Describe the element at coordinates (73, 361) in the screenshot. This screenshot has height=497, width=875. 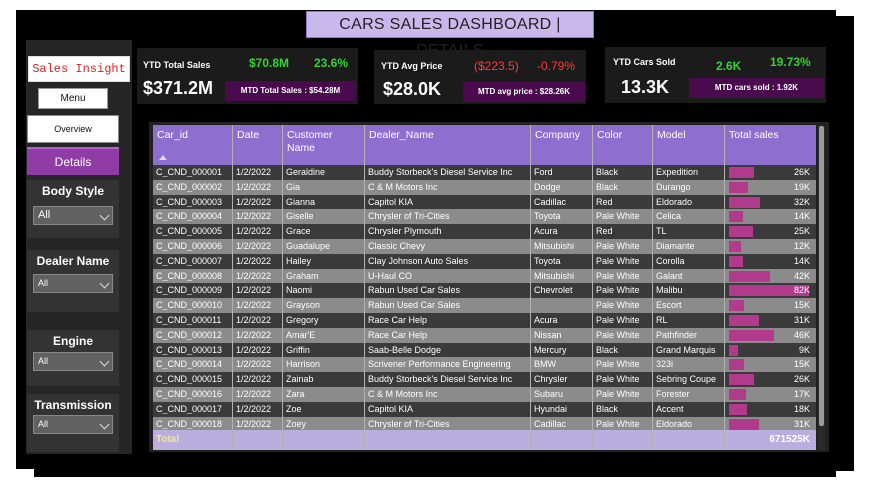
I see `engine-dropdown: All` at that location.